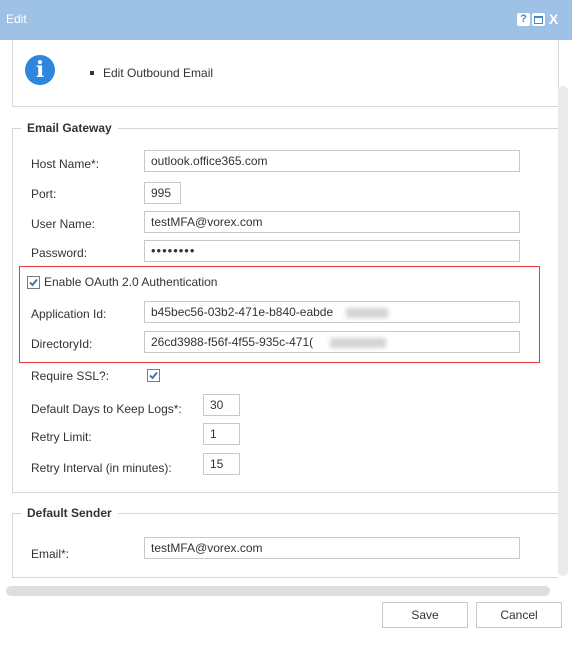  Describe the element at coordinates (332, 548) in the screenshot. I see `email-input: testMFA@vorex.com` at that location.